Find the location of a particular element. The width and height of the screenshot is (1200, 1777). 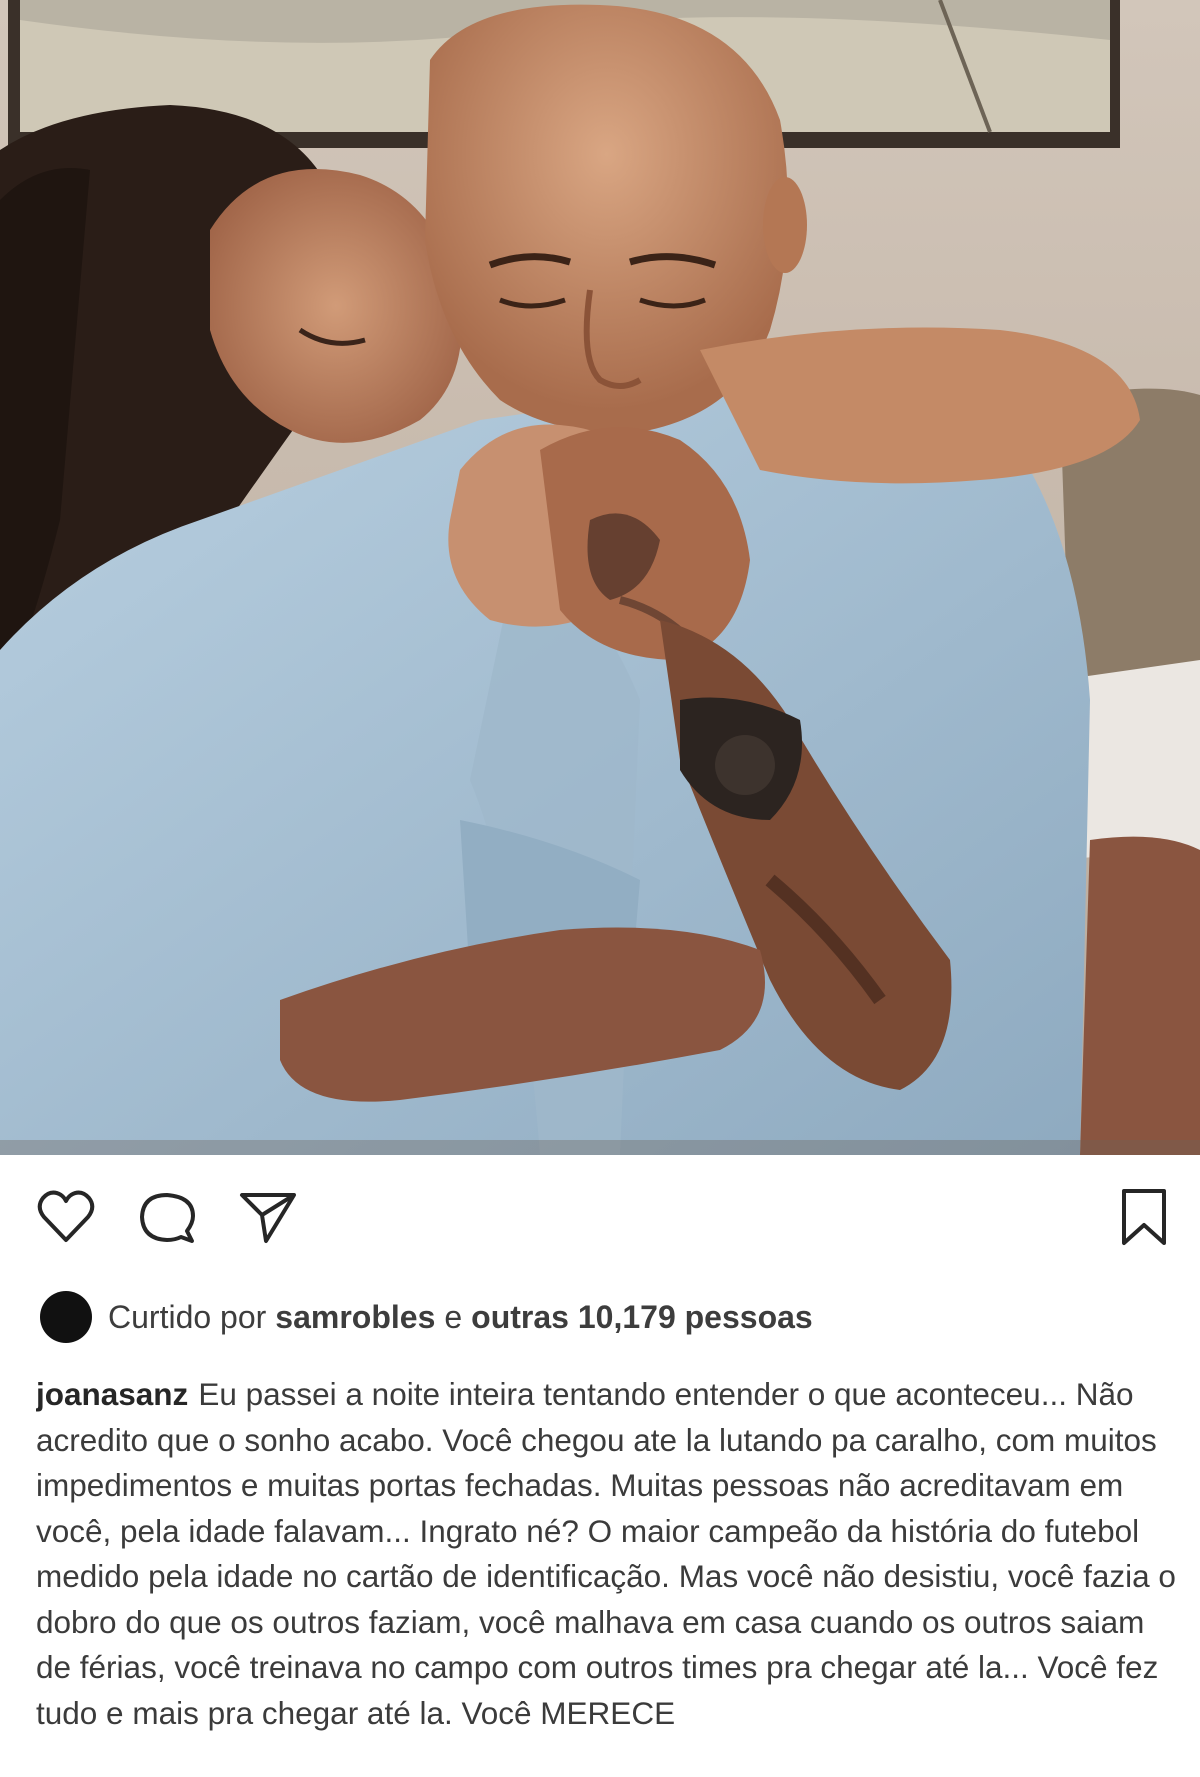

bookmark-icon is located at coordinates (1144, 1217).